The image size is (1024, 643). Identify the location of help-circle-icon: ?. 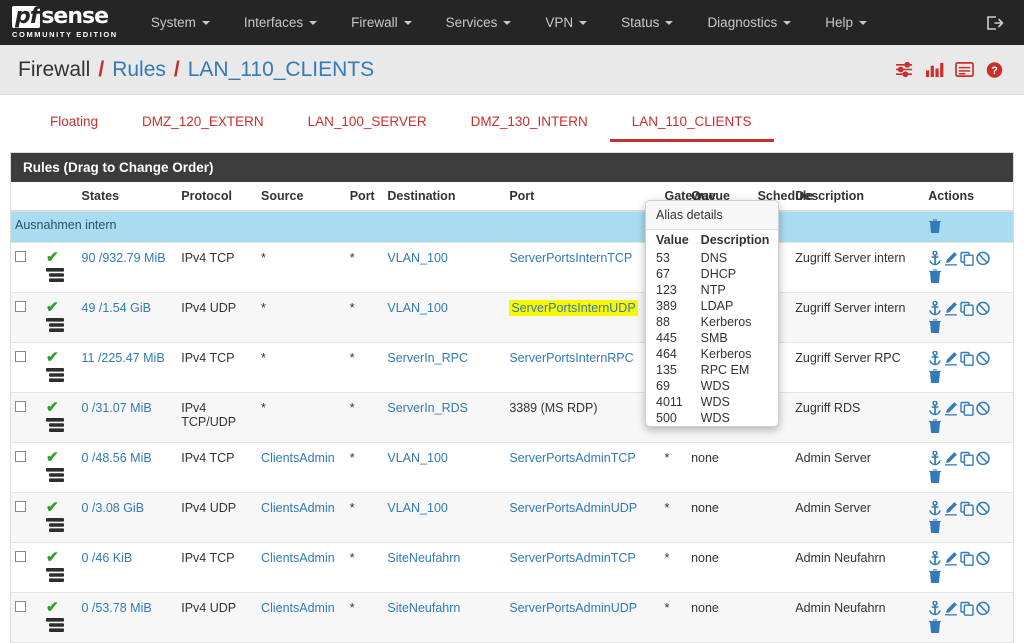
(994, 70).